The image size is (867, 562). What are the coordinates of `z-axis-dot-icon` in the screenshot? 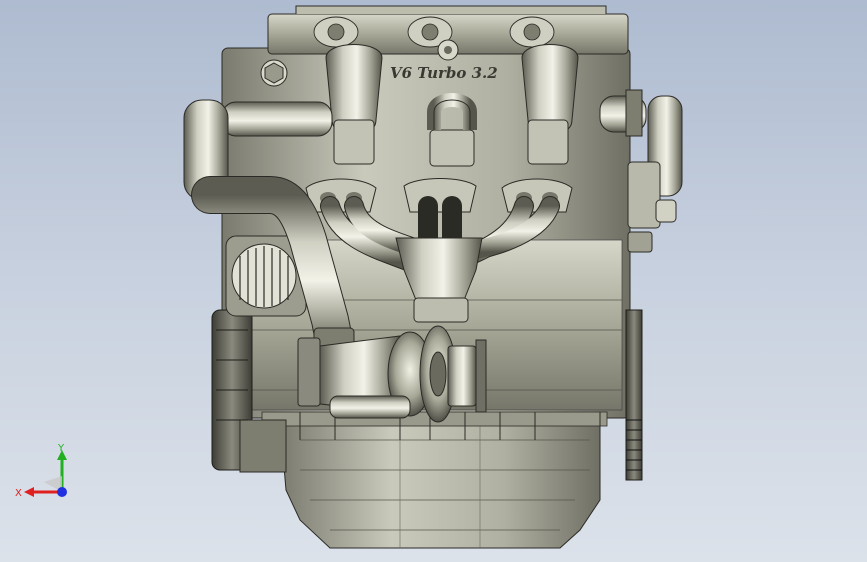 It's located at (62, 492).